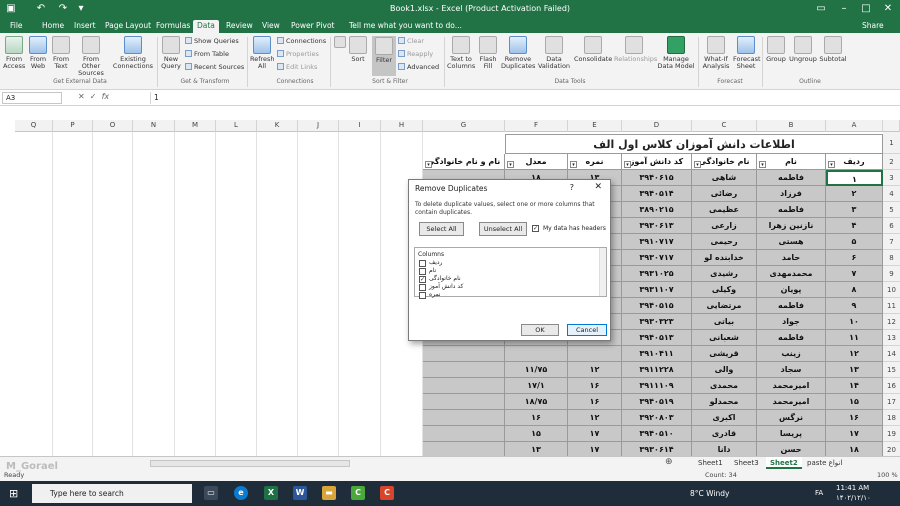  Describe the element at coordinates (657, 290) in the screenshot. I see `table-cell: ۳۹۳۱۱۰۷` at that location.